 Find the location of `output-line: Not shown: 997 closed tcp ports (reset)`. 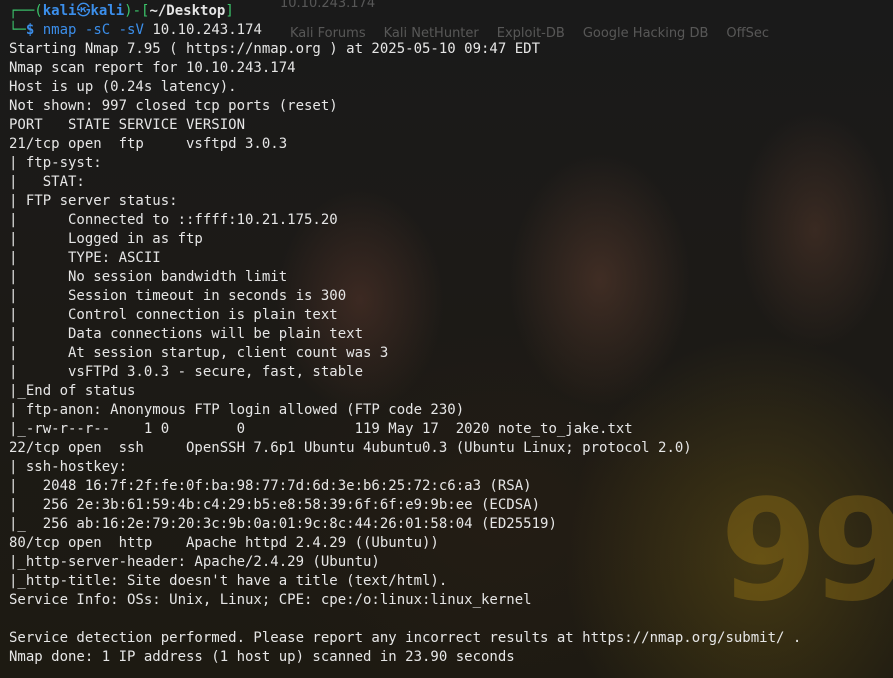

output-line: Not shown: 997 closed tcp ports (reset) is located at coordinates (173, 106).